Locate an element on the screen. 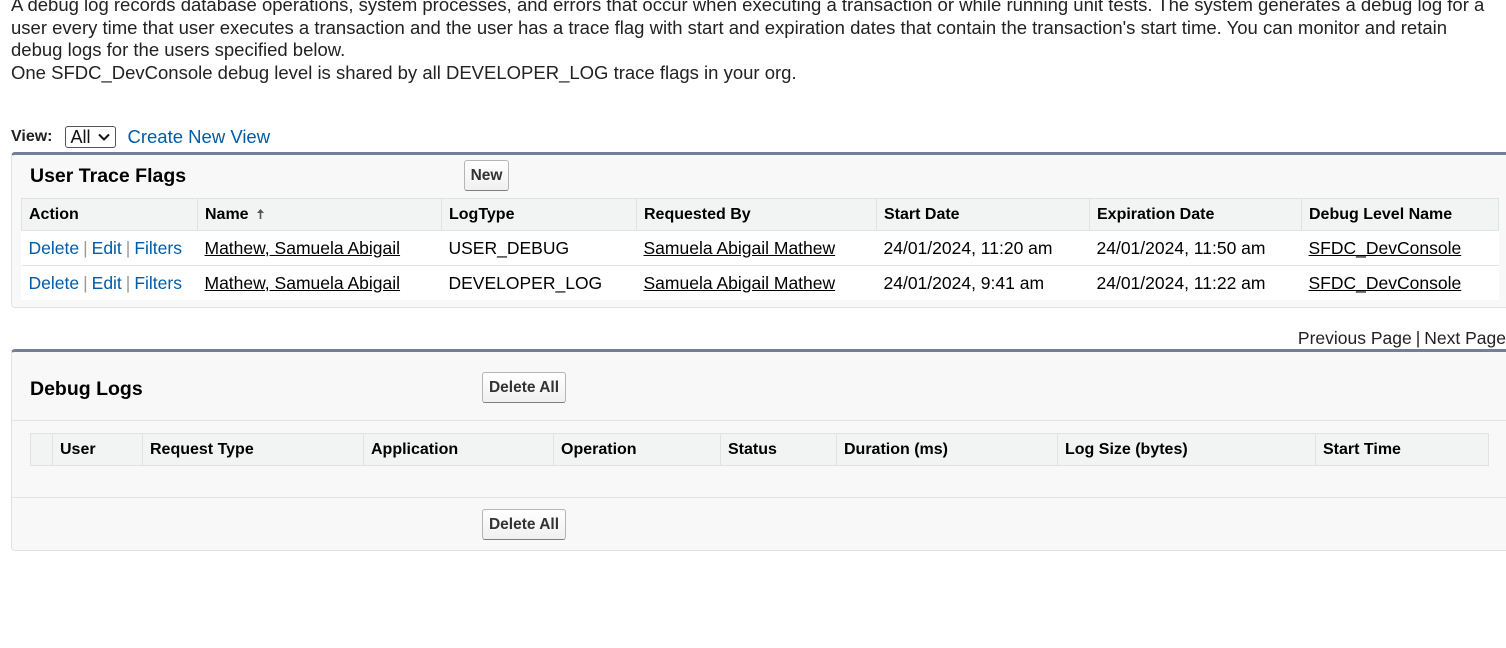  col-expiration-date: Expiration Date is located at coordinates (1195, 214).